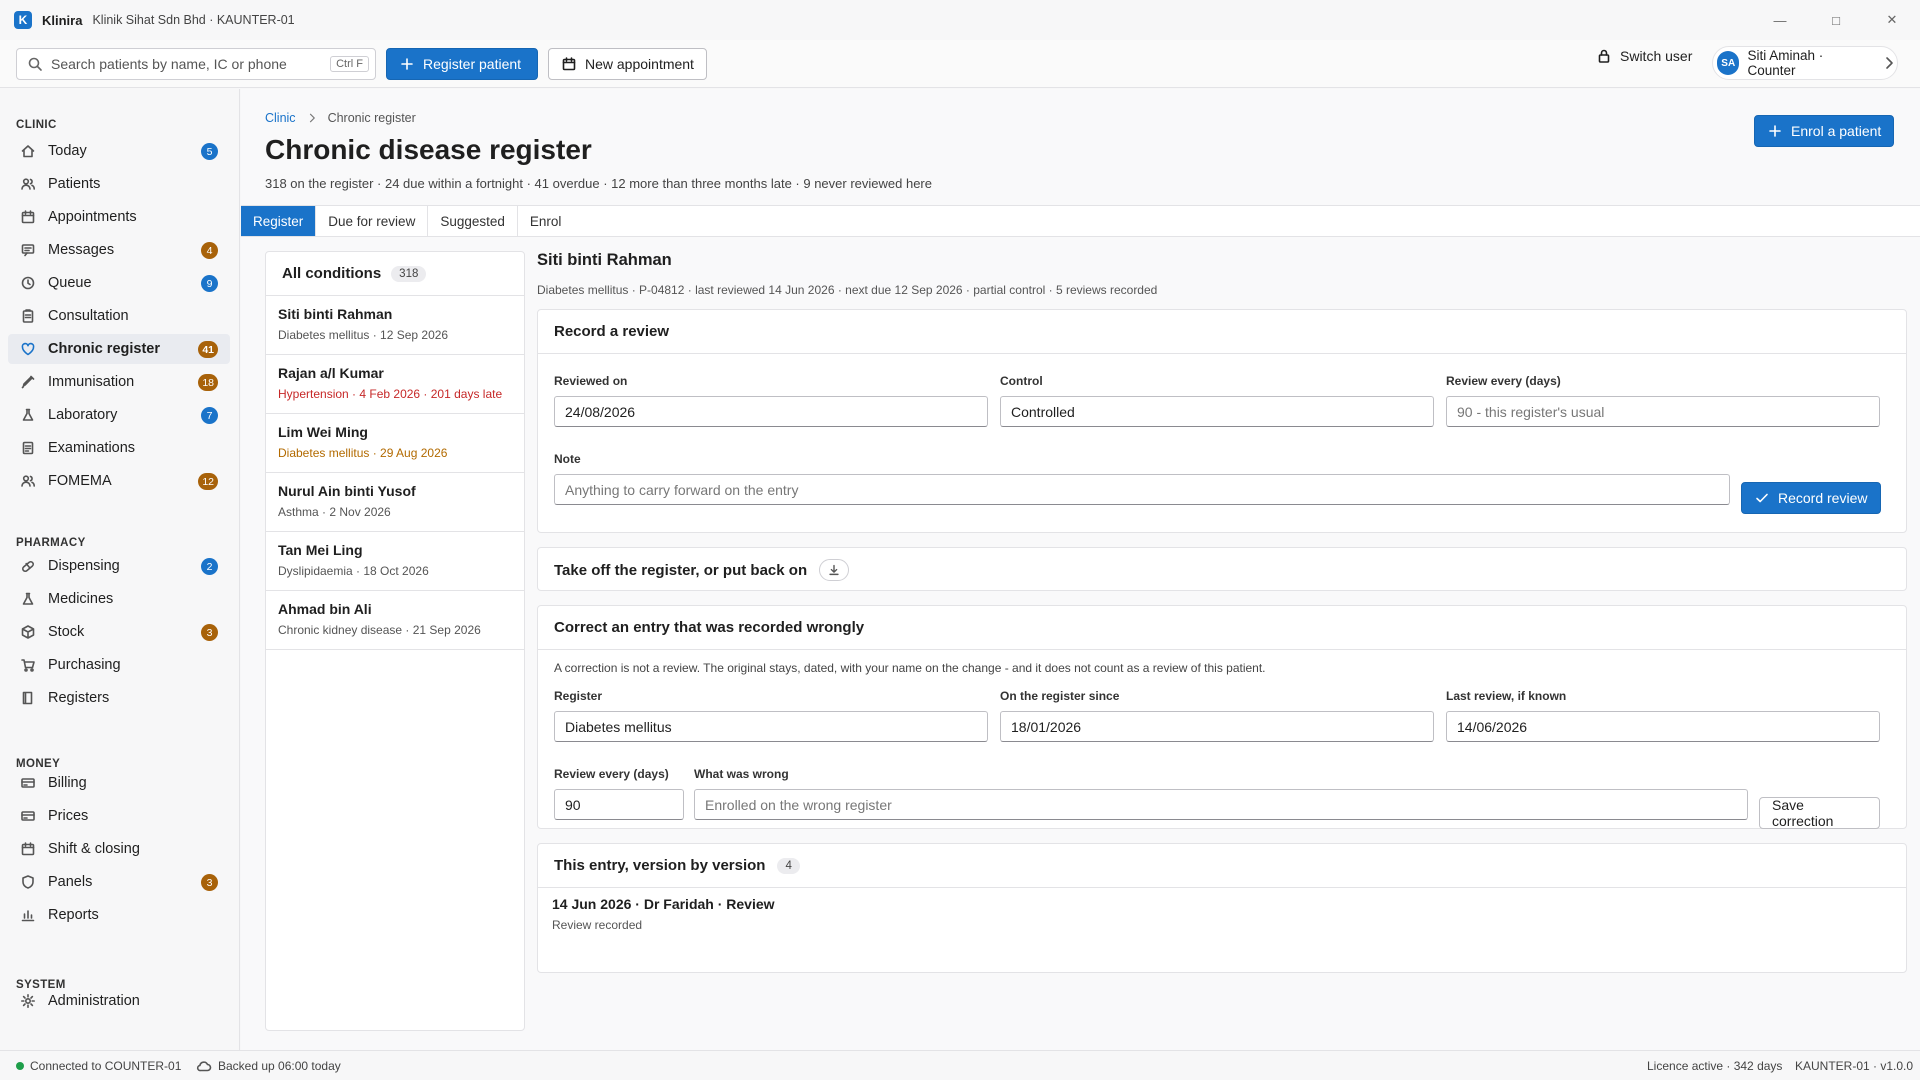 The height and width of the screenshot is (1080, 1920). What do you see at coordinates (363, 453) in the screenshot?
I see `list-item-meta: Diabetes mellitus · 29 Aug 2026` at bounding box center [363, 453].